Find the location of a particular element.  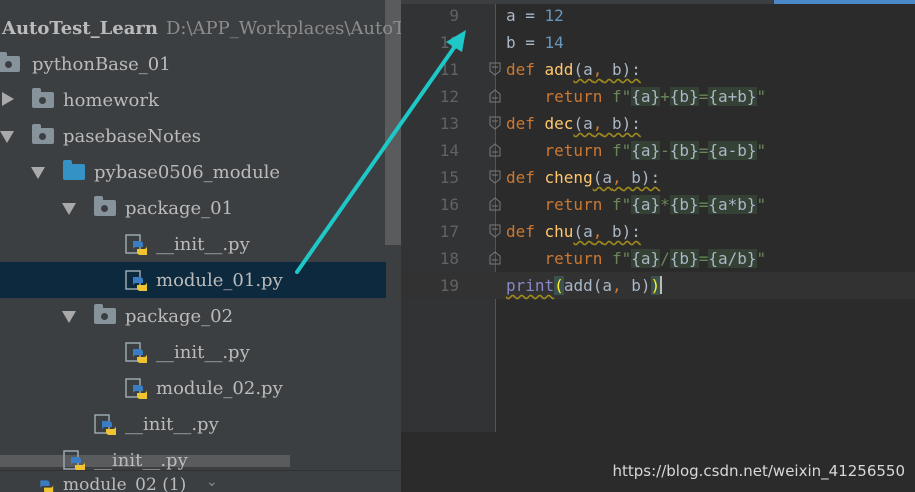

code-line: 9 a = 12 is located at coordinates (658, 15).